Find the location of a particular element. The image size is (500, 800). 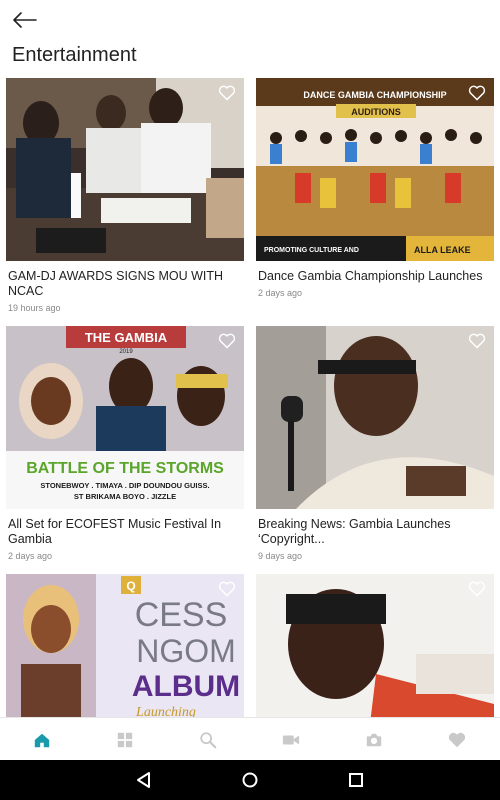

page-title: Entertainment is located at coordinates (74, 55).